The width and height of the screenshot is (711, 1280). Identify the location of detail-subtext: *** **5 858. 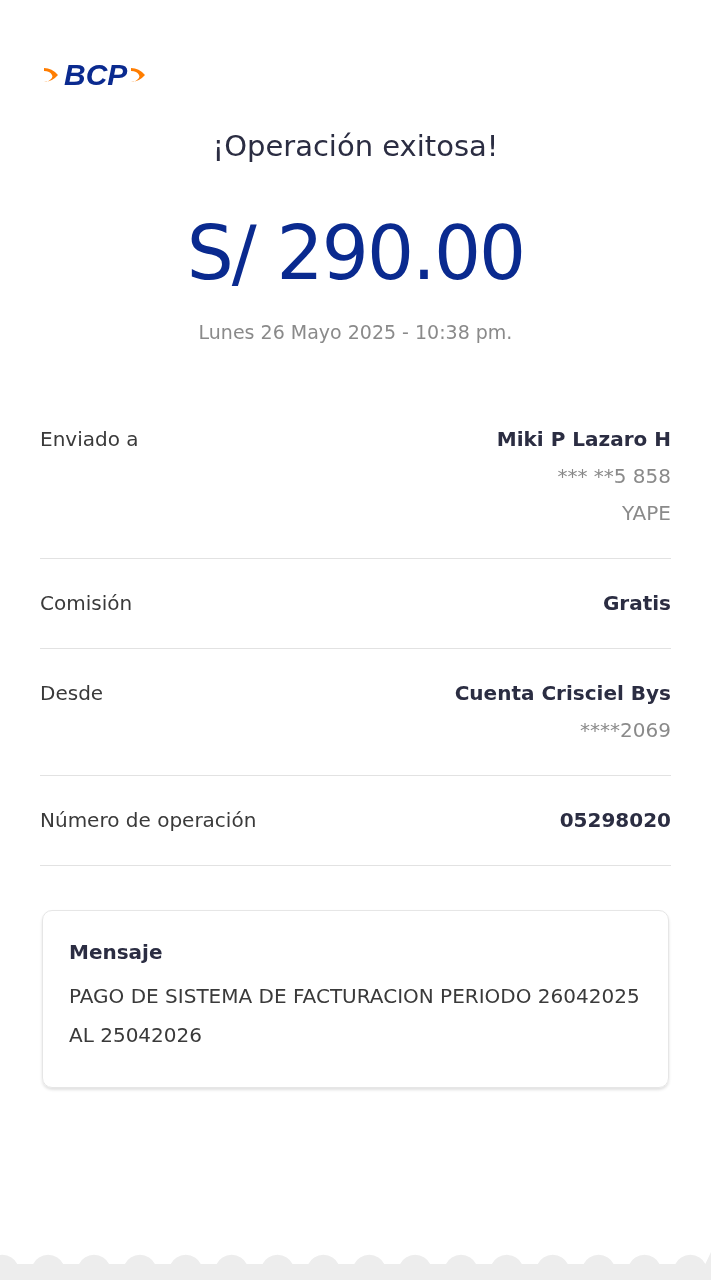
(614, 476).